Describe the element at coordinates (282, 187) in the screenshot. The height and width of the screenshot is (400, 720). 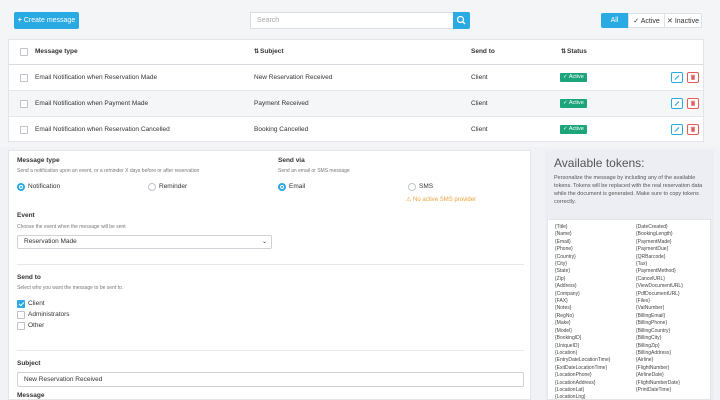
I see `radio-email` at that location.